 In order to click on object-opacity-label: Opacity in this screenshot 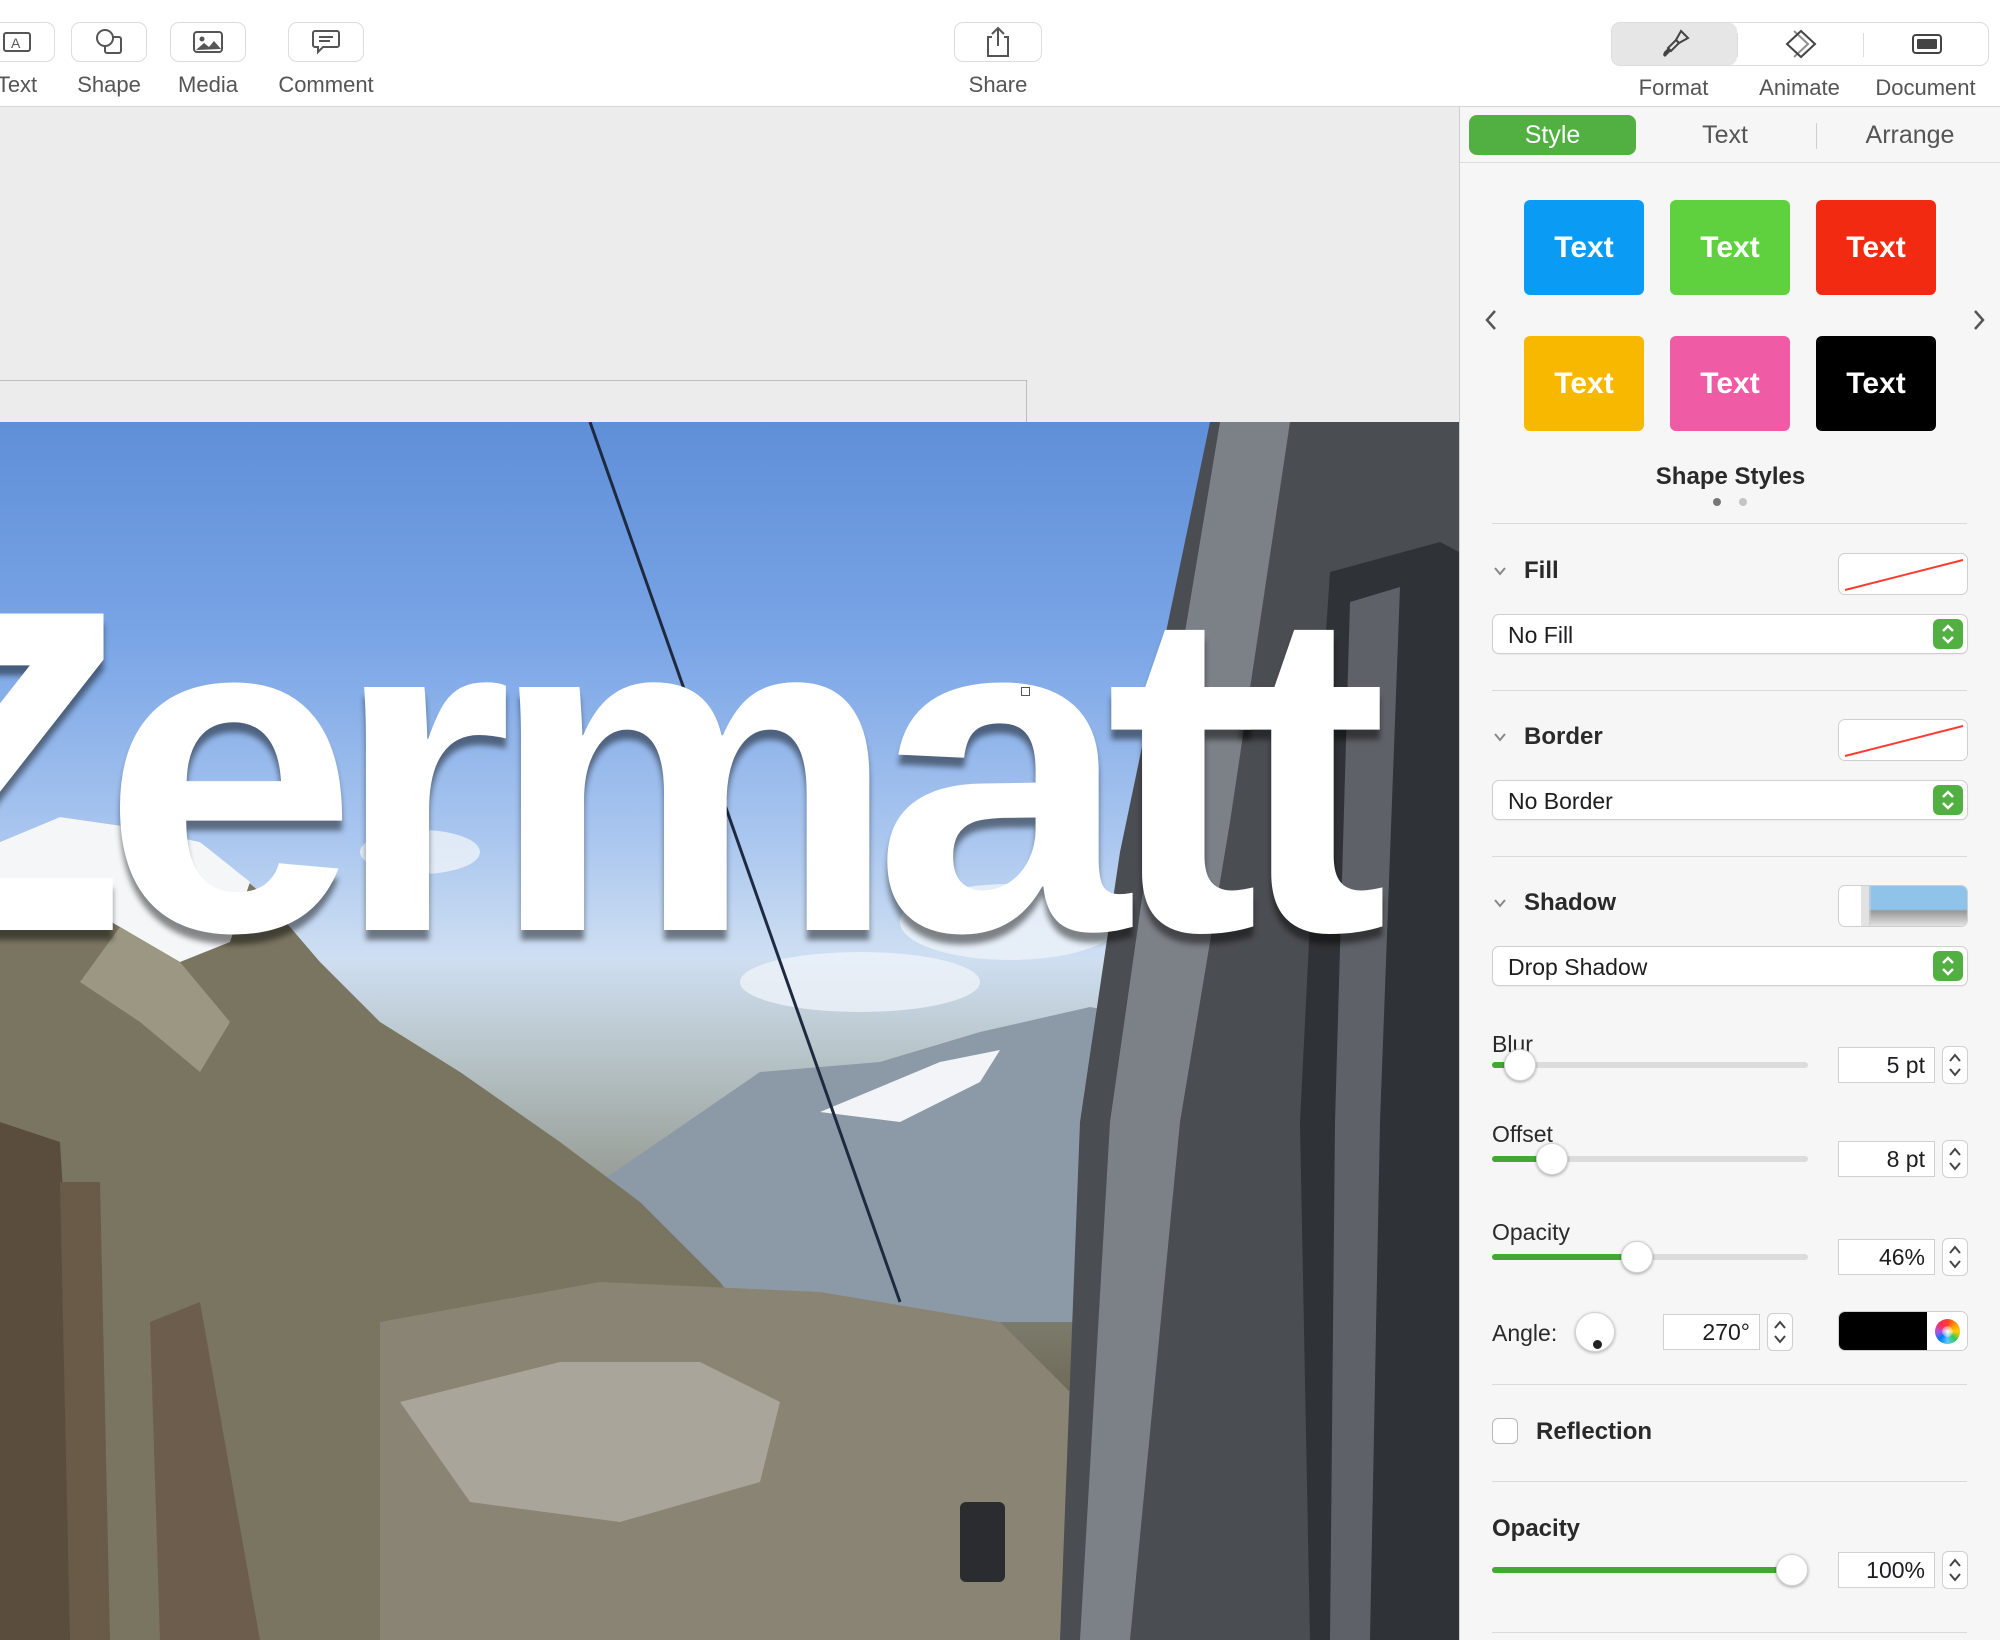, I will do `click(1536, 1528)`.